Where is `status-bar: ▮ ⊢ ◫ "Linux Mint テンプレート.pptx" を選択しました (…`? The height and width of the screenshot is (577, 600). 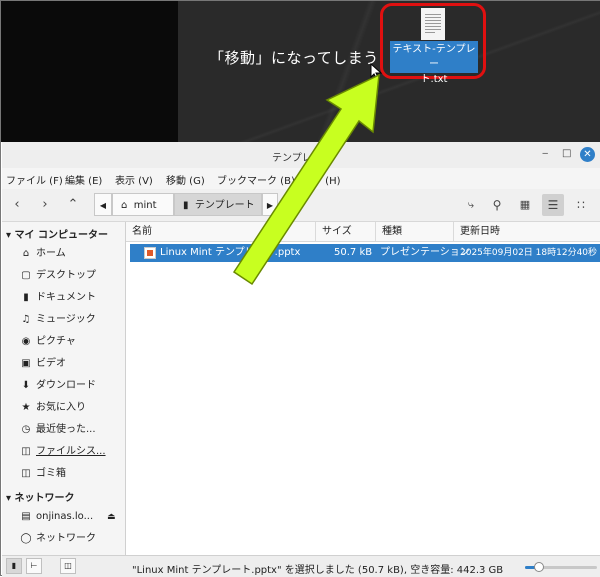
status-bar: ▮ ⊢ ◫ "Linux Mint テンプレート.pptx" を選択しました (… is located at coordinates (301, 566).